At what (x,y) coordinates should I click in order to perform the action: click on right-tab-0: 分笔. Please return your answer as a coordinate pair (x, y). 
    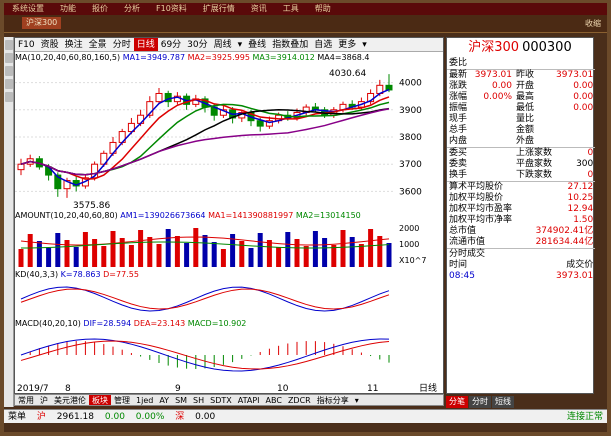
    Looking at the image, I should click on (457, 402).